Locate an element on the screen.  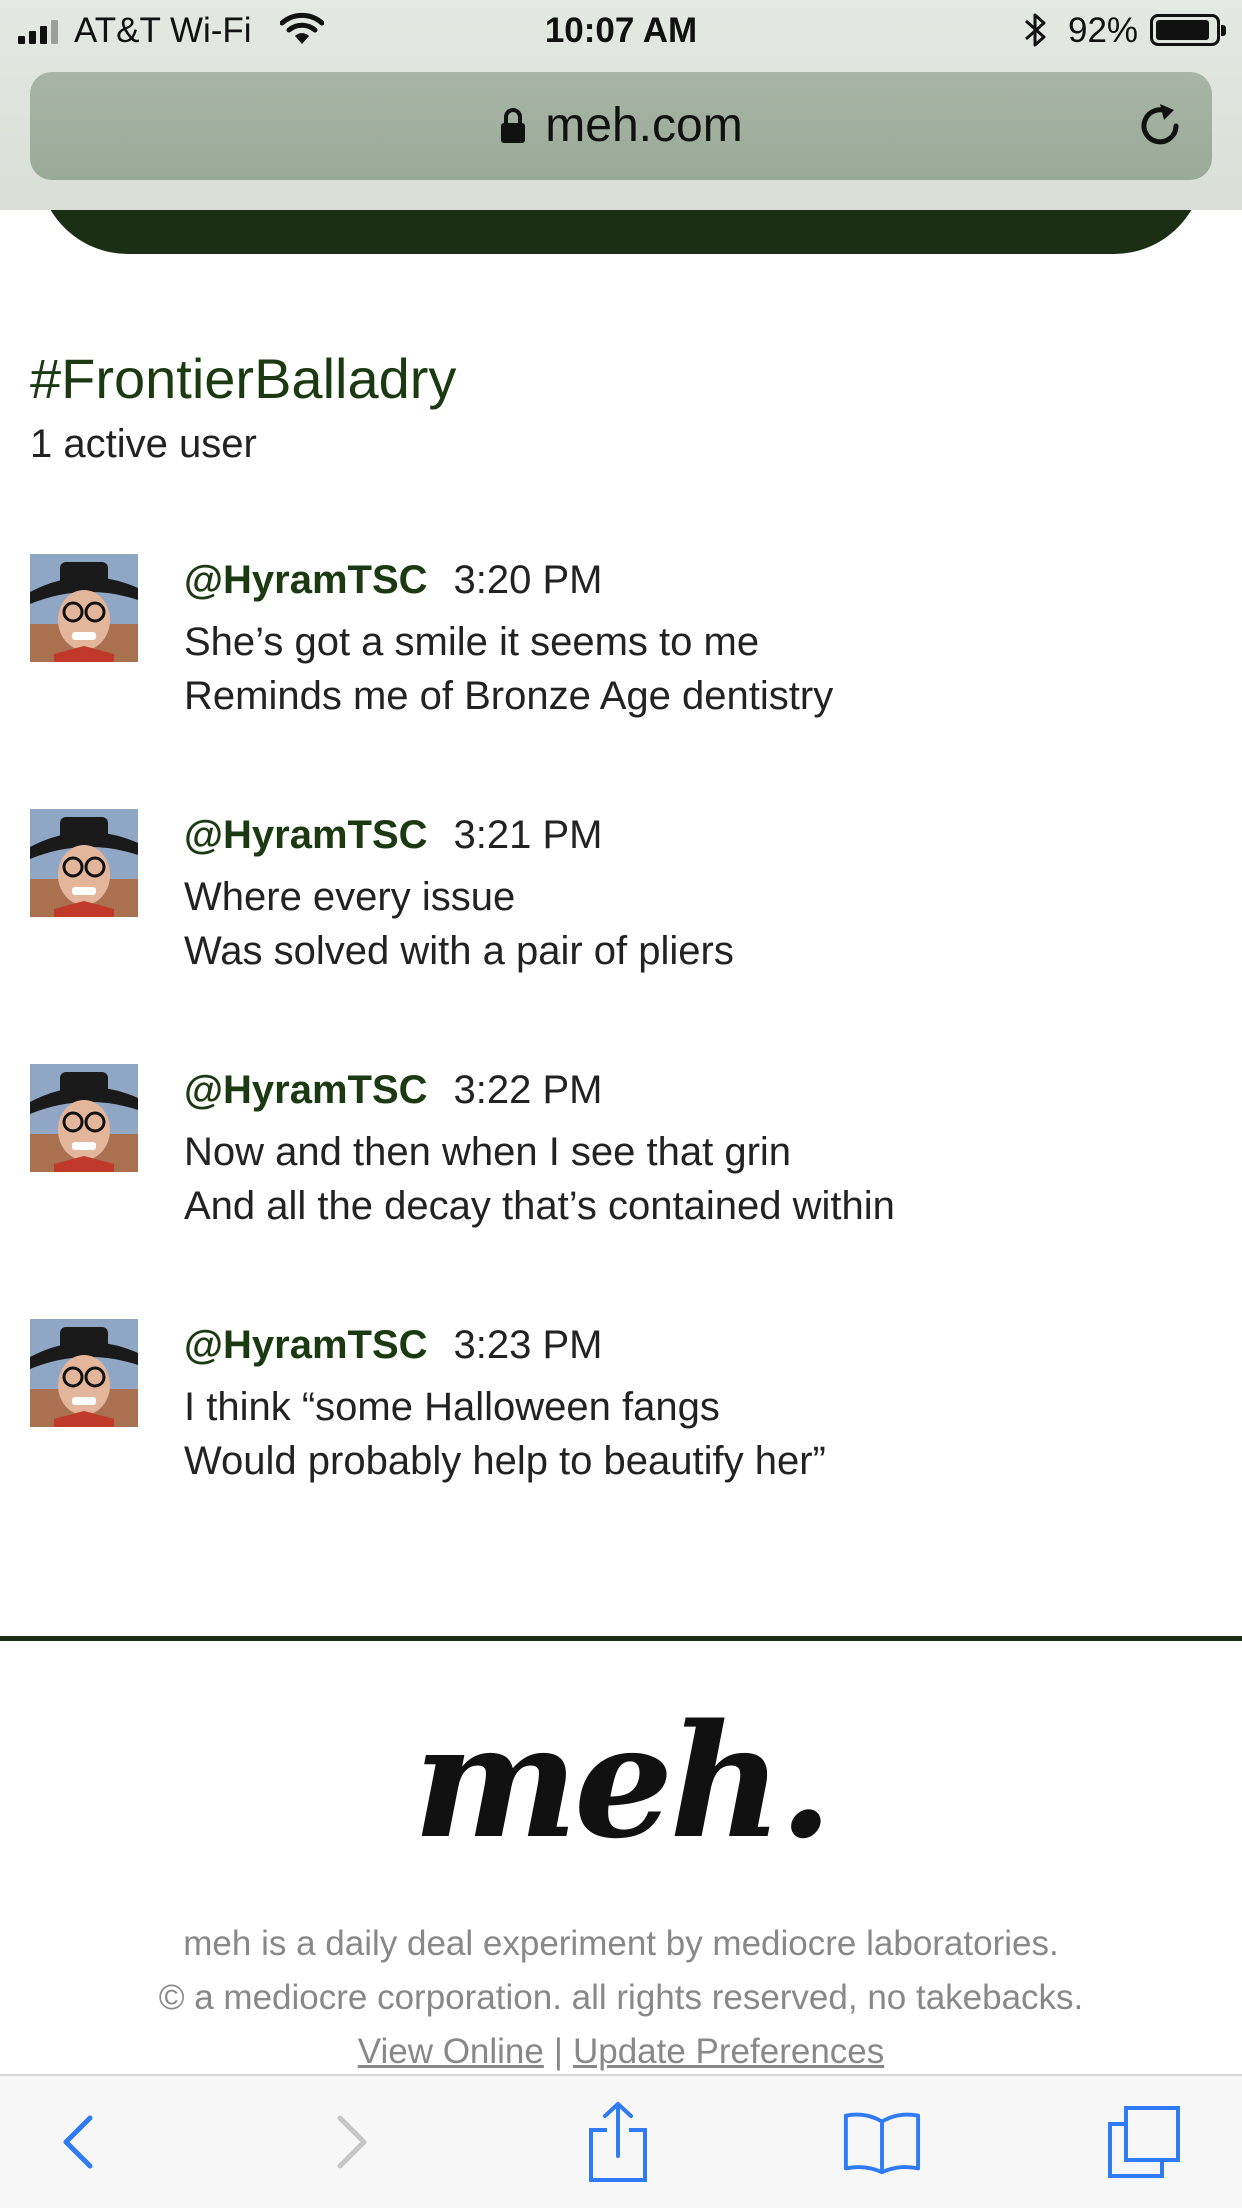
message-text: Would probably help to beautify her” is located at coordinates (505, 1461).